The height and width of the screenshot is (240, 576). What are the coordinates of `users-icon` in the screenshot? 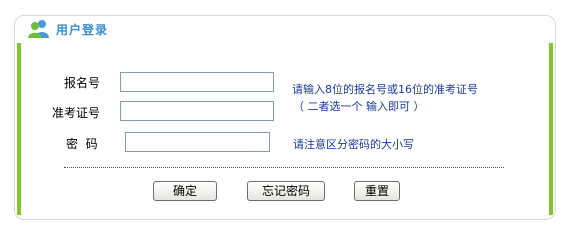 It's located at (39, 29).